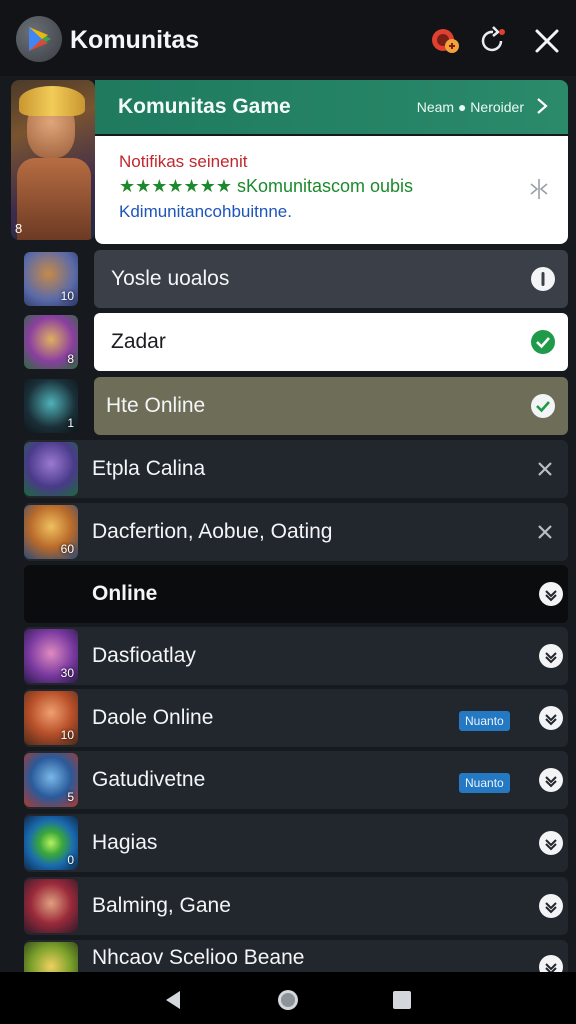 The width and height of the screenshot is (576, 1024). I want to click on thumb-number: 60, so click(67, 549).